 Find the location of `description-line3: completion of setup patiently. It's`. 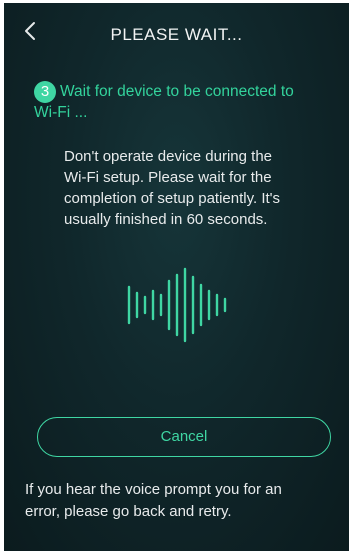

description-line3: completion of setup patiently. It's is located at coordinates (172, 198).